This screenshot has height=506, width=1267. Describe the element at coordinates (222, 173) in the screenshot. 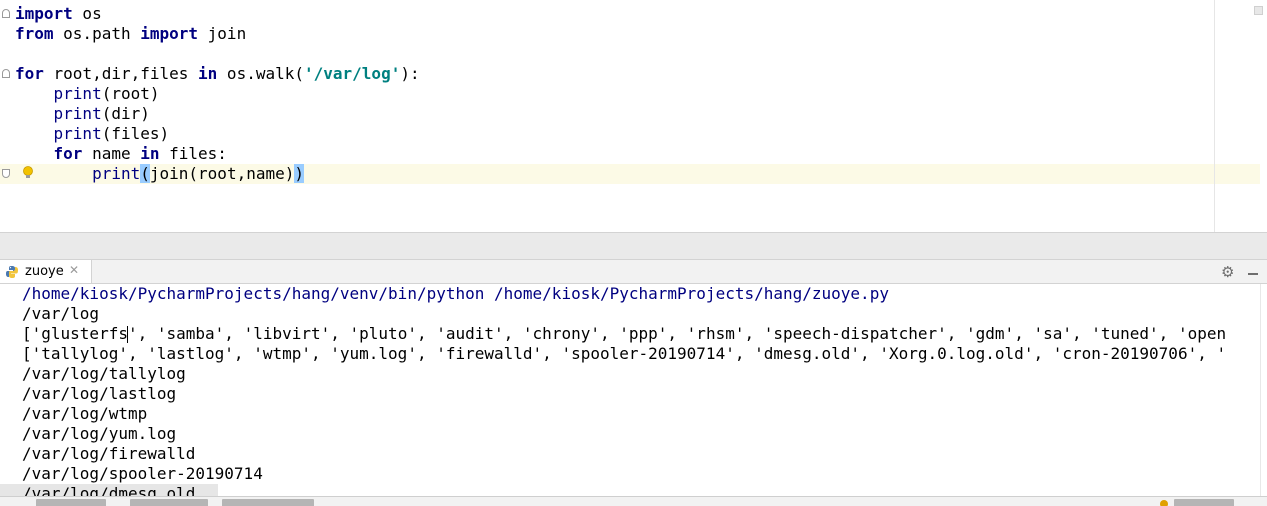

I see `code-token: join(root,name)` at that location.